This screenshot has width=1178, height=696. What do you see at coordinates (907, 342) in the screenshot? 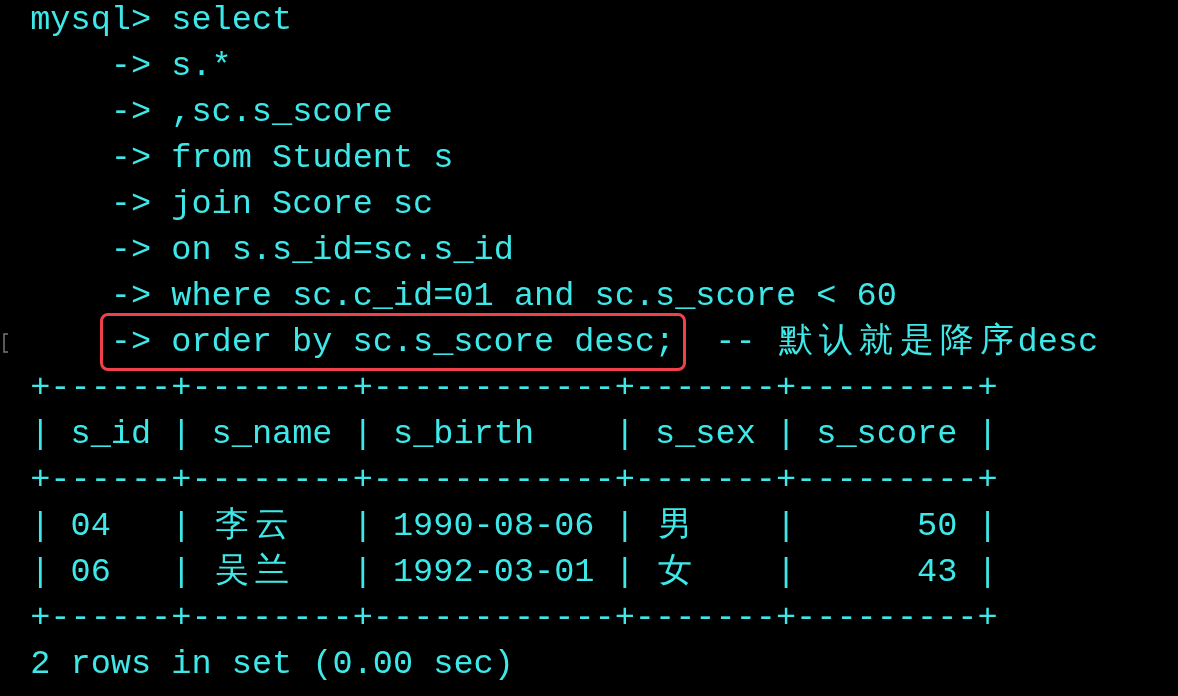
I see `sql-comment: -- 默认就是降序desc` at bounding box center [907, 342].